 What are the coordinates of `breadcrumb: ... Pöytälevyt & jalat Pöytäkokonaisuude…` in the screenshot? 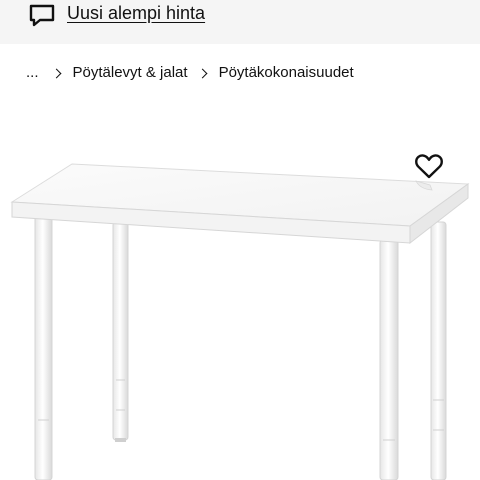 It's located at (190, 73).